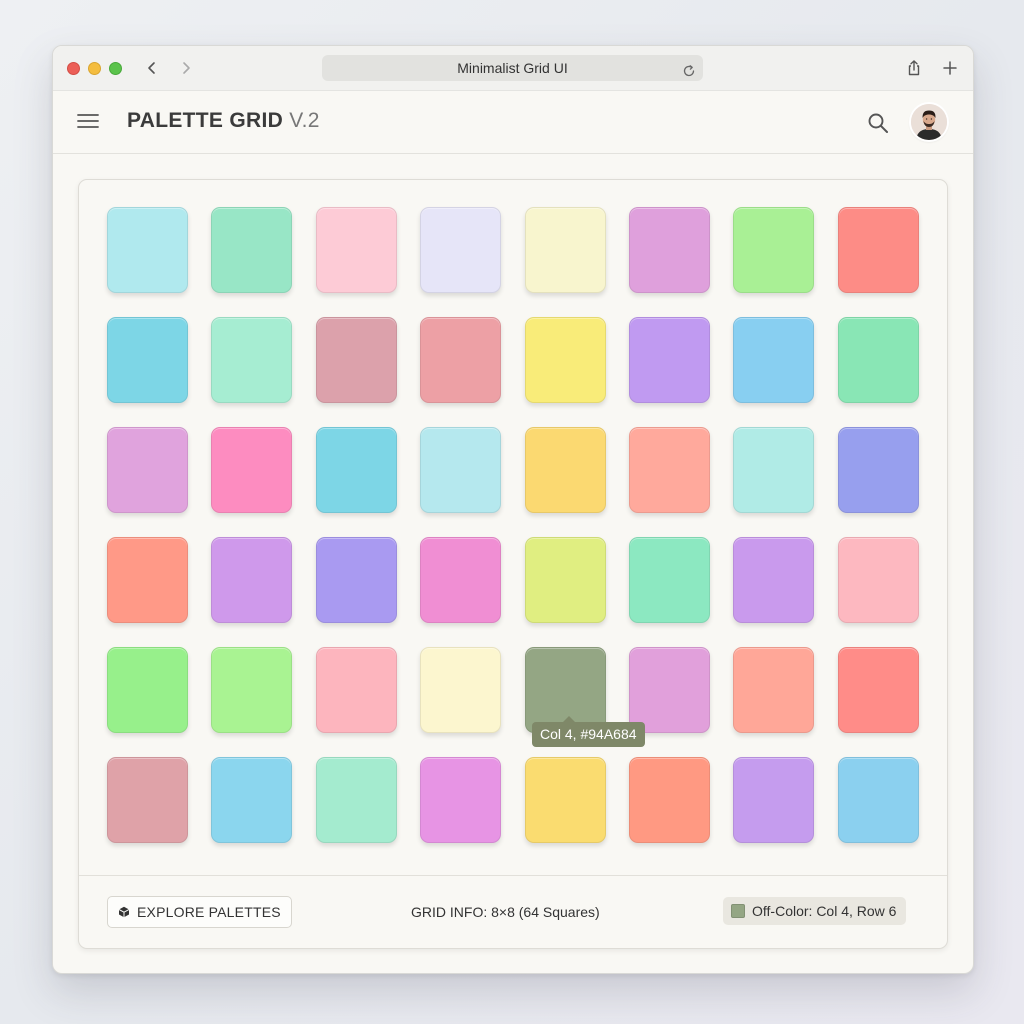  I want to click on chevron-left-icon, so click(151, 68).